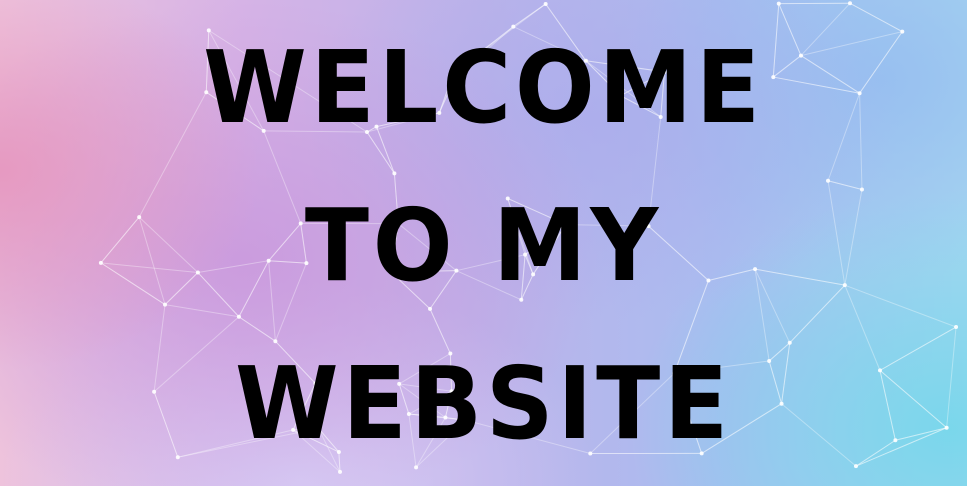  Describe the element at coordinates (483, 245) in the screenshot. I see `welcome-heading-line-2: TO MY` at that location.